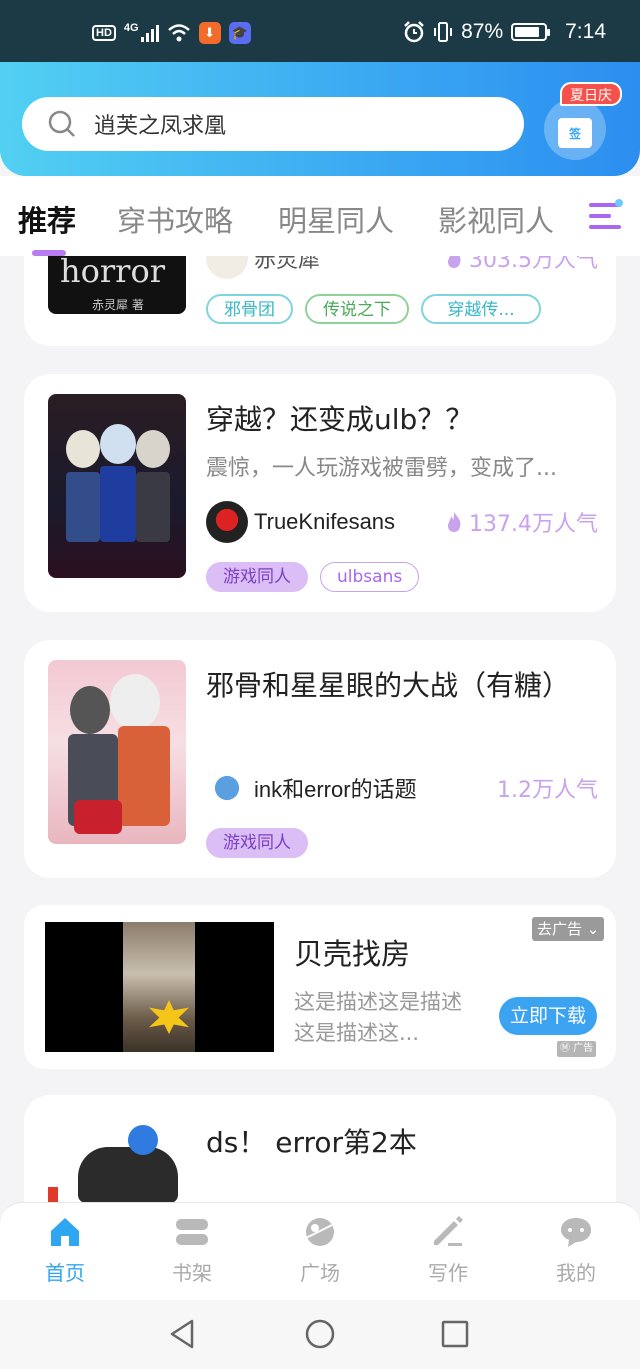 The width and height of the screenshot is (640, 1369). Describe the element at coordinates (113, 271) in the screenshot. I see `cover-title: horror` at that location.